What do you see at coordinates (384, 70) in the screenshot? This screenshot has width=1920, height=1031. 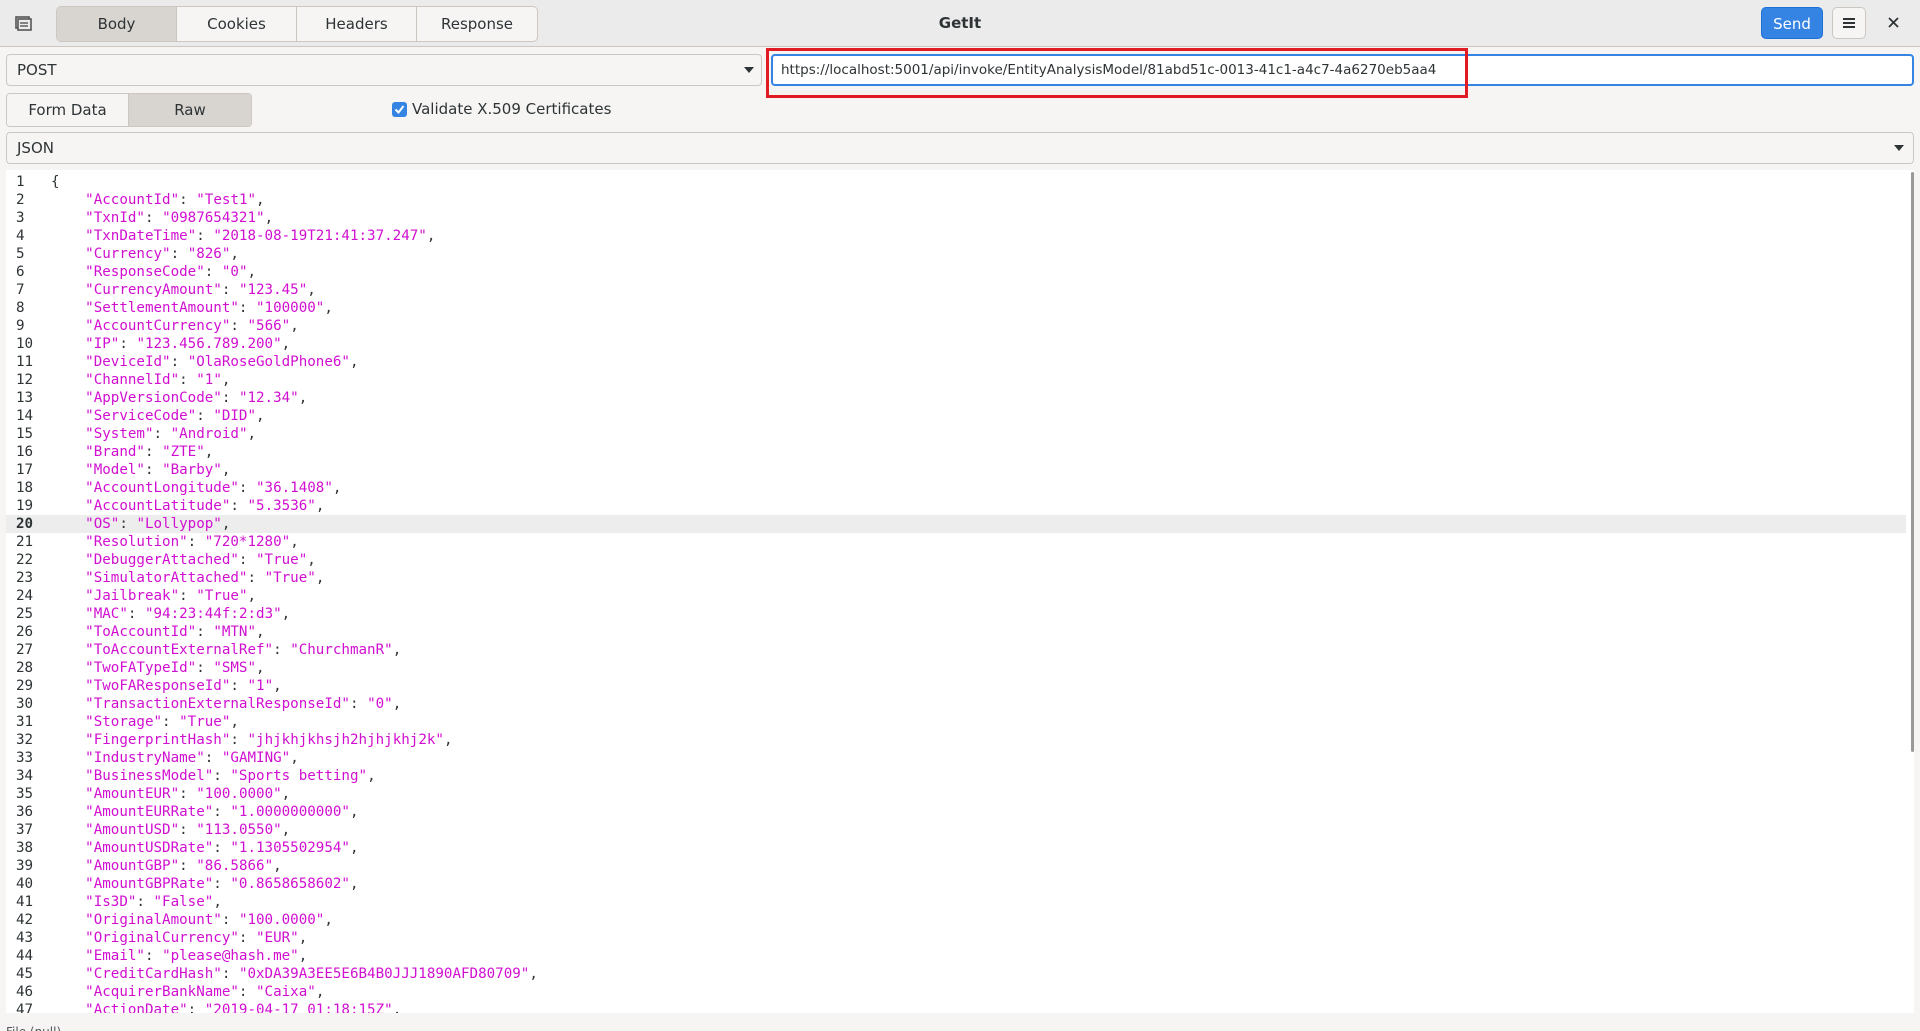 I see `method-select: POST` at bounding box center [384, 70].